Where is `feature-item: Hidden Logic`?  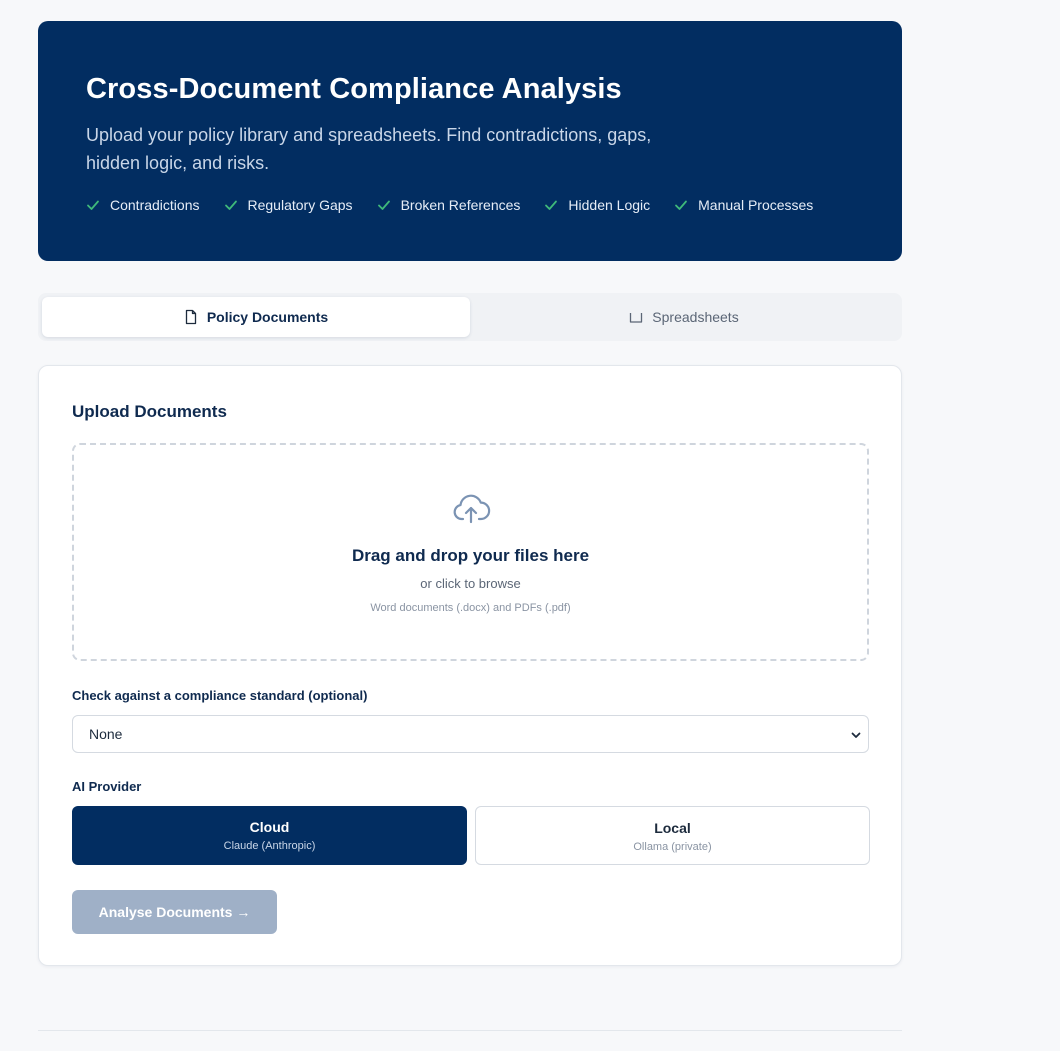
feature-item: Hidden Logic is located at coordinates (597, 205).